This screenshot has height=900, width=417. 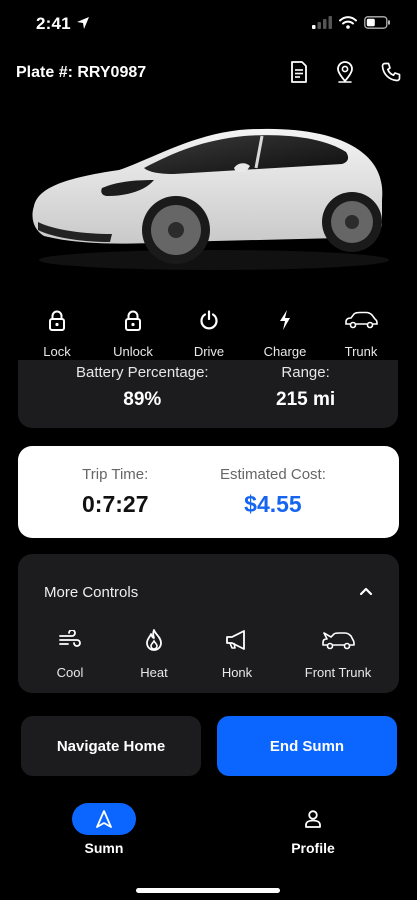 What do you see at coordinates (70, 672) in the screenshot?
I see `cool-label: Cool` at bounding box center [70, 672].